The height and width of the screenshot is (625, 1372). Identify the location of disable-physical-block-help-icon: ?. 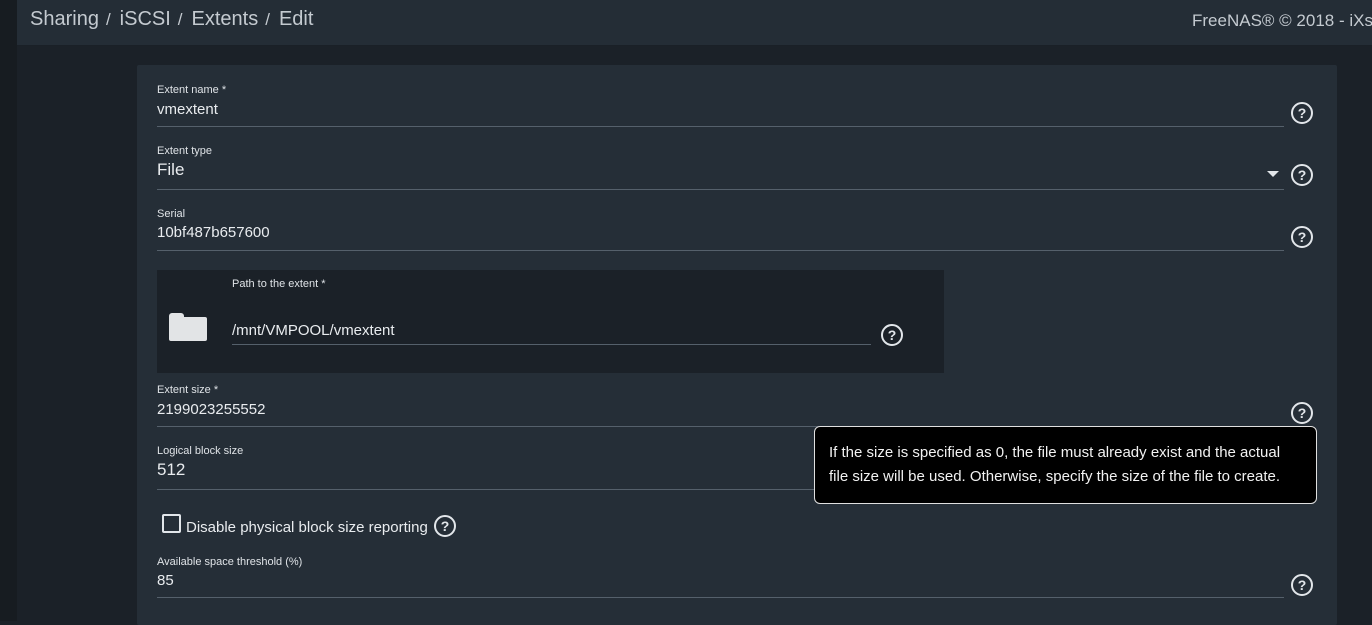
(445, 526).